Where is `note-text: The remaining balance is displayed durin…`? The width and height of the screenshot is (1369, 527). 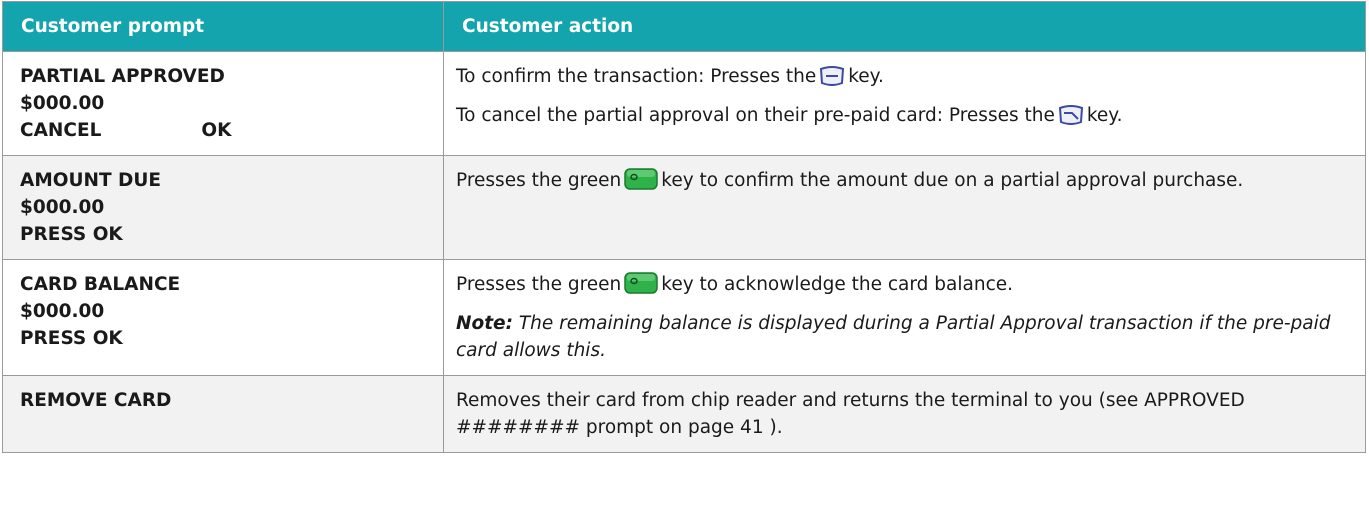 note-text: The remaining balance is displayed durin… is located at coordinates (893, 337).